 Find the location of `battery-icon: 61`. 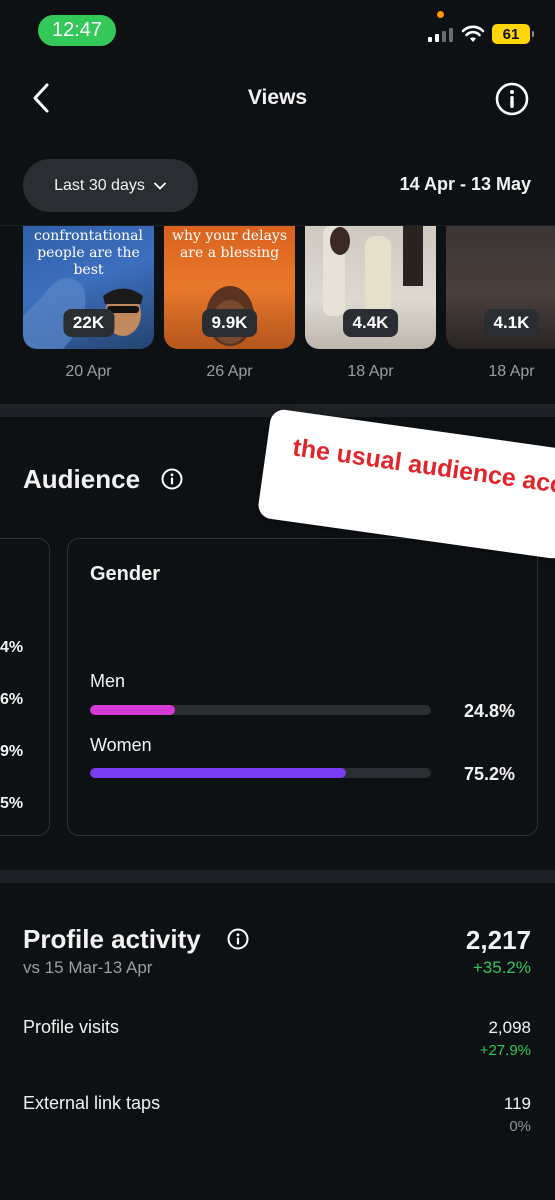

battery-icon: 61 is located at coordinates (513, 34).